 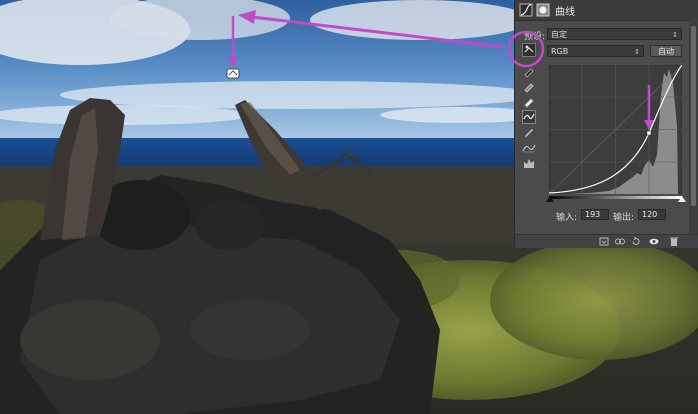 What do you see at coordinates (543, 10) in the screenshot?
I see `mask-icon` at bounding box center [543, 10].